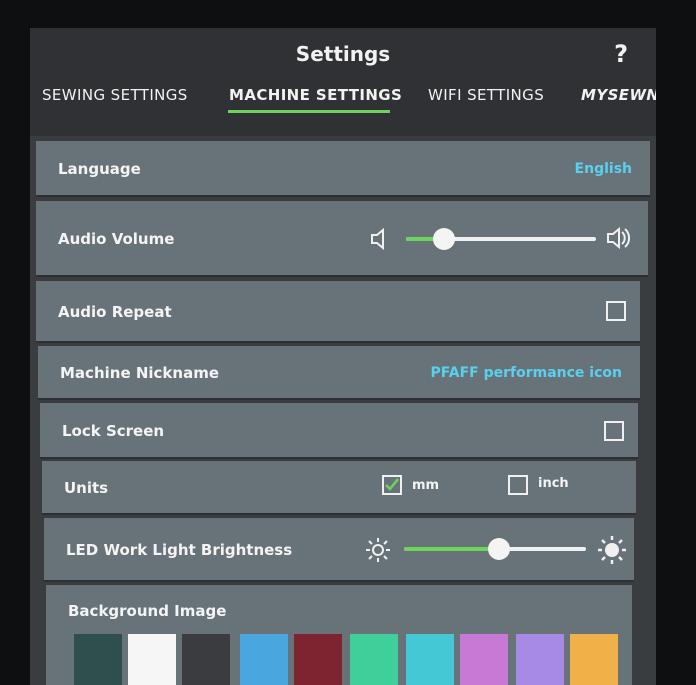 The width and height of the screenshot is (696, 685). What do you see at coordinates (99, 169) in the screenshot?
I see `language-label: Language` at bounding box center [99, 169].